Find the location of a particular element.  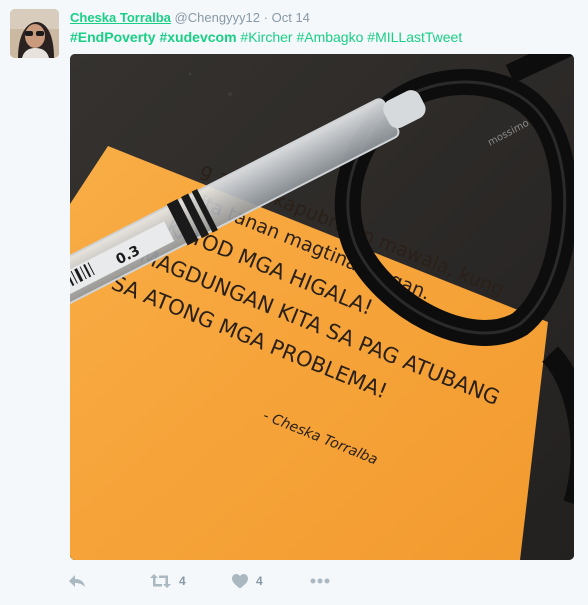

tweet-timestamp: Oct 14 is located at coordinates (291, 17).